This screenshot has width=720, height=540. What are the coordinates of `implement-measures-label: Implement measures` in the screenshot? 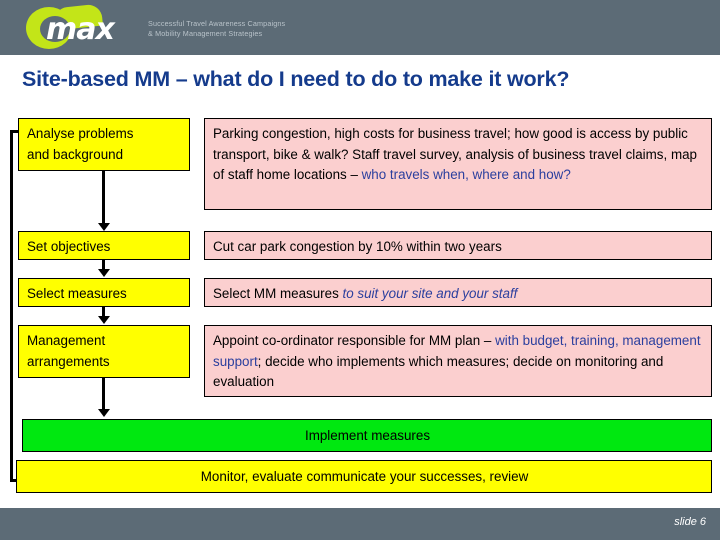 It's located at (367, 435).